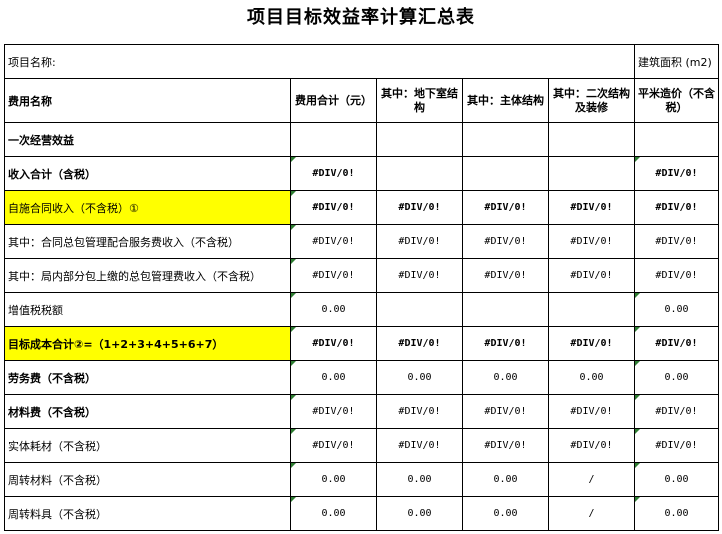 The width and height of the screenshot is (722, 534). I want to click on row-label: 劳务费（不含税）, so click(147, 377).